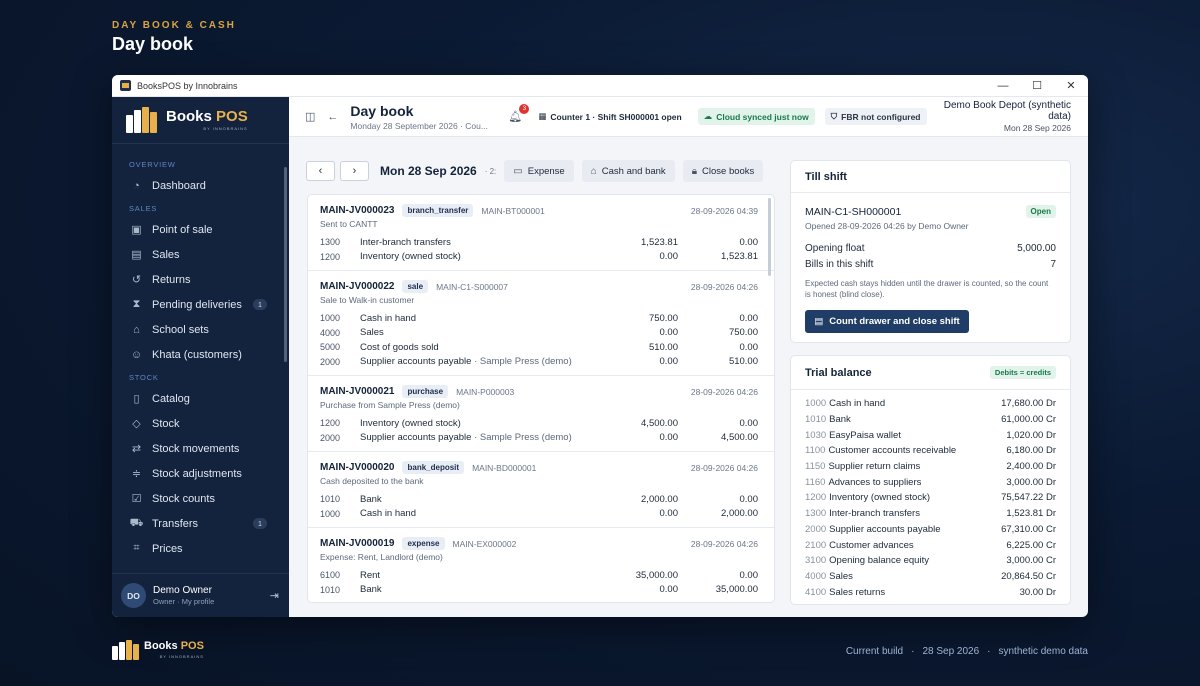 This screenshot has width=1200, height=686. What do you see at coordinates (330, 499) in the screenshot?
I see `account-code: 1010` at bounding box center [330, 499].